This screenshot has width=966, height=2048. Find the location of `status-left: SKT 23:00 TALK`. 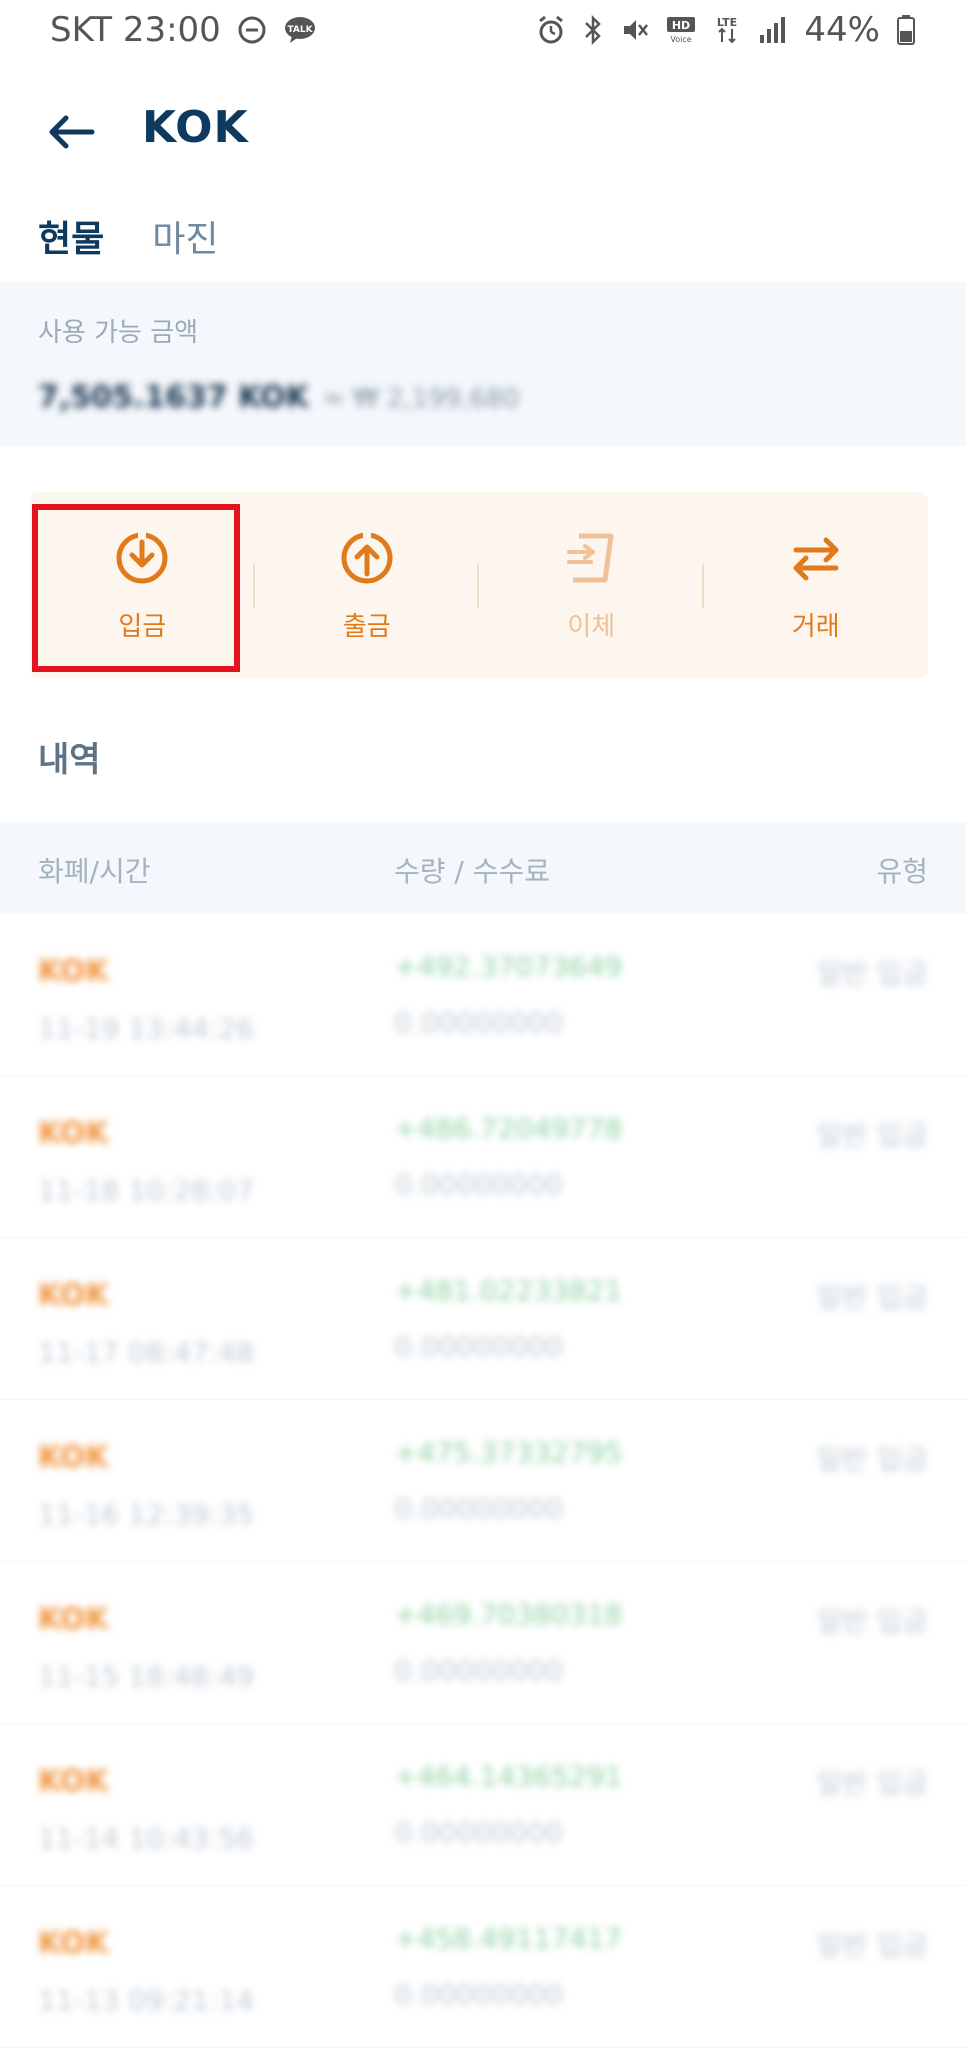

status-left: SKT 23:00 TALK is located at coordinates (183, 30).